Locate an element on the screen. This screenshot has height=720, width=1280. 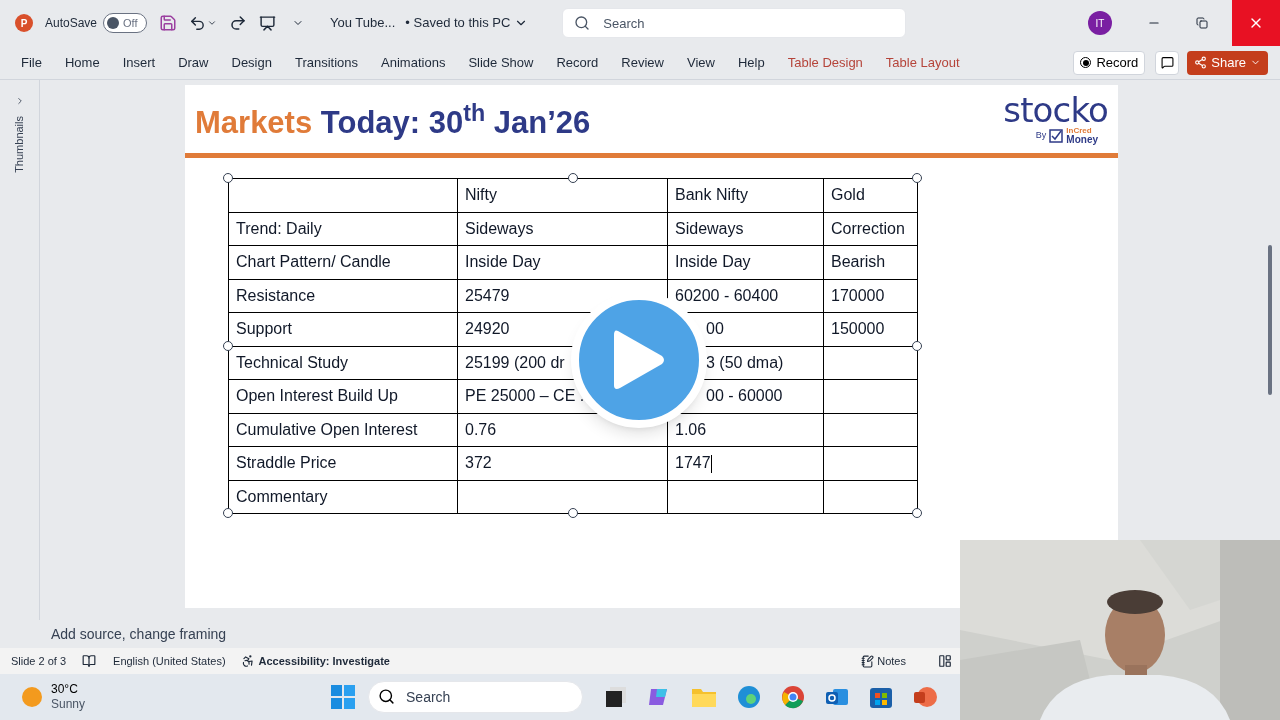
table-cell: Cumulative Open Interest is located at coordinates (343, 430).